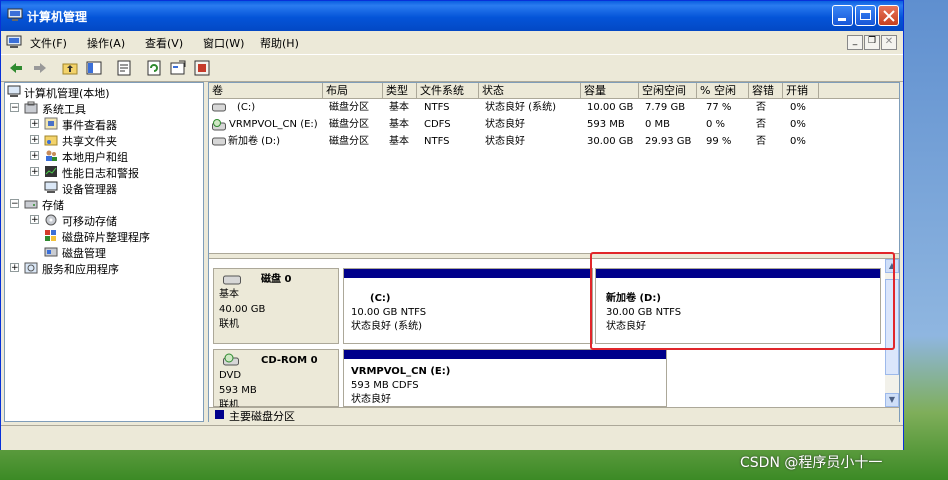 The height and width of the screenshot is (480, 948). What do you see at coordinates (276, 380) in the screenshot?
I see `cdrom-0-label: CD-ROM 0 DVD 593 MB 联机` at bounding box center [276, 380].